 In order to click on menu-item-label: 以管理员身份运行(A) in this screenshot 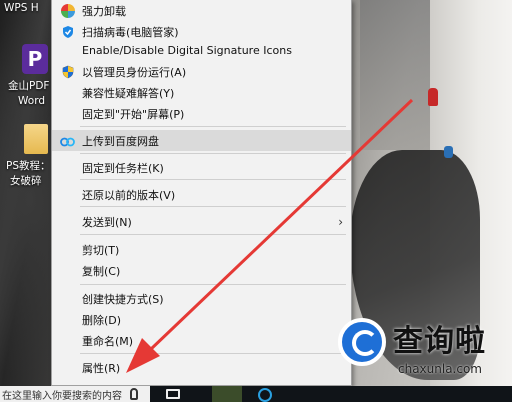, I will do `click(134, 72)`.